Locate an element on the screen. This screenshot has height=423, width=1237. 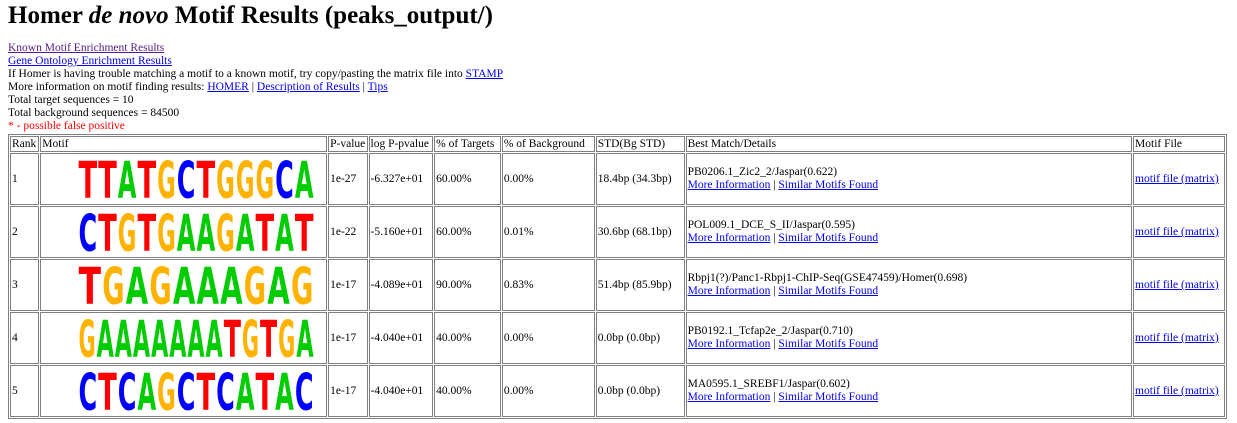
pvalue-cell: 1e-22 is located at coordinates (348, 232).